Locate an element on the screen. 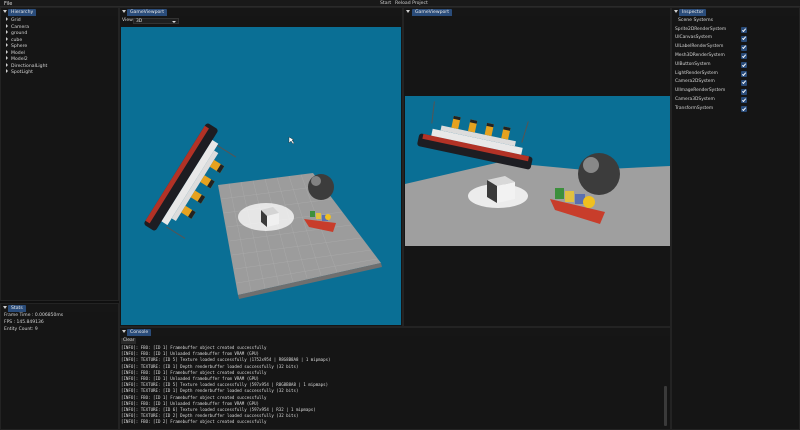 The image size is (800, 430). hierarchy-item-grid: Grid is located at coordinates (13, 20).